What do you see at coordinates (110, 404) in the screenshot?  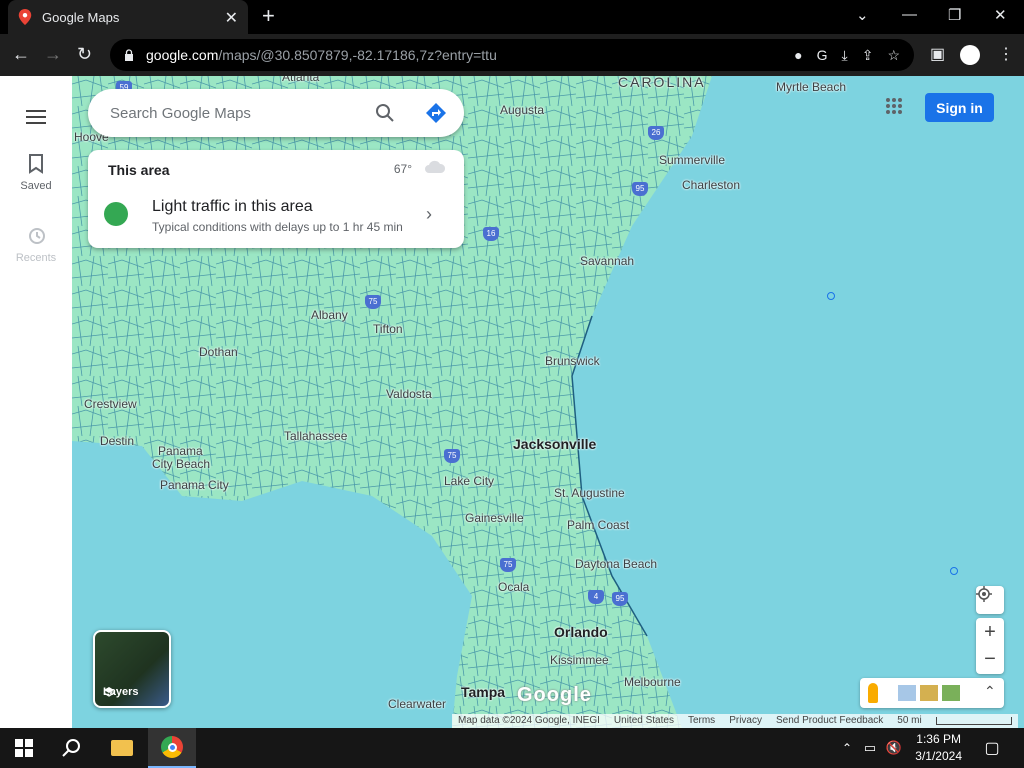 I see `map-label: Crestview` at bounding box center [110, 404].